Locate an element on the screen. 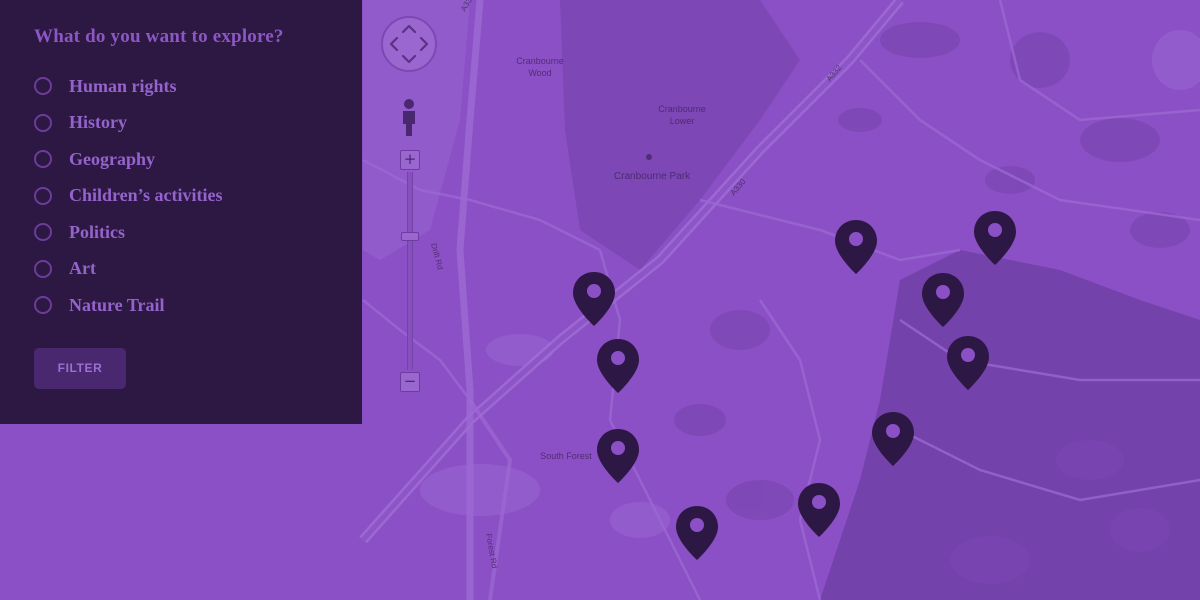 This screenshot has width=1200, height=600. map-label-cranbourne-wood: Cranbourne is located at coordinates (540, 61).